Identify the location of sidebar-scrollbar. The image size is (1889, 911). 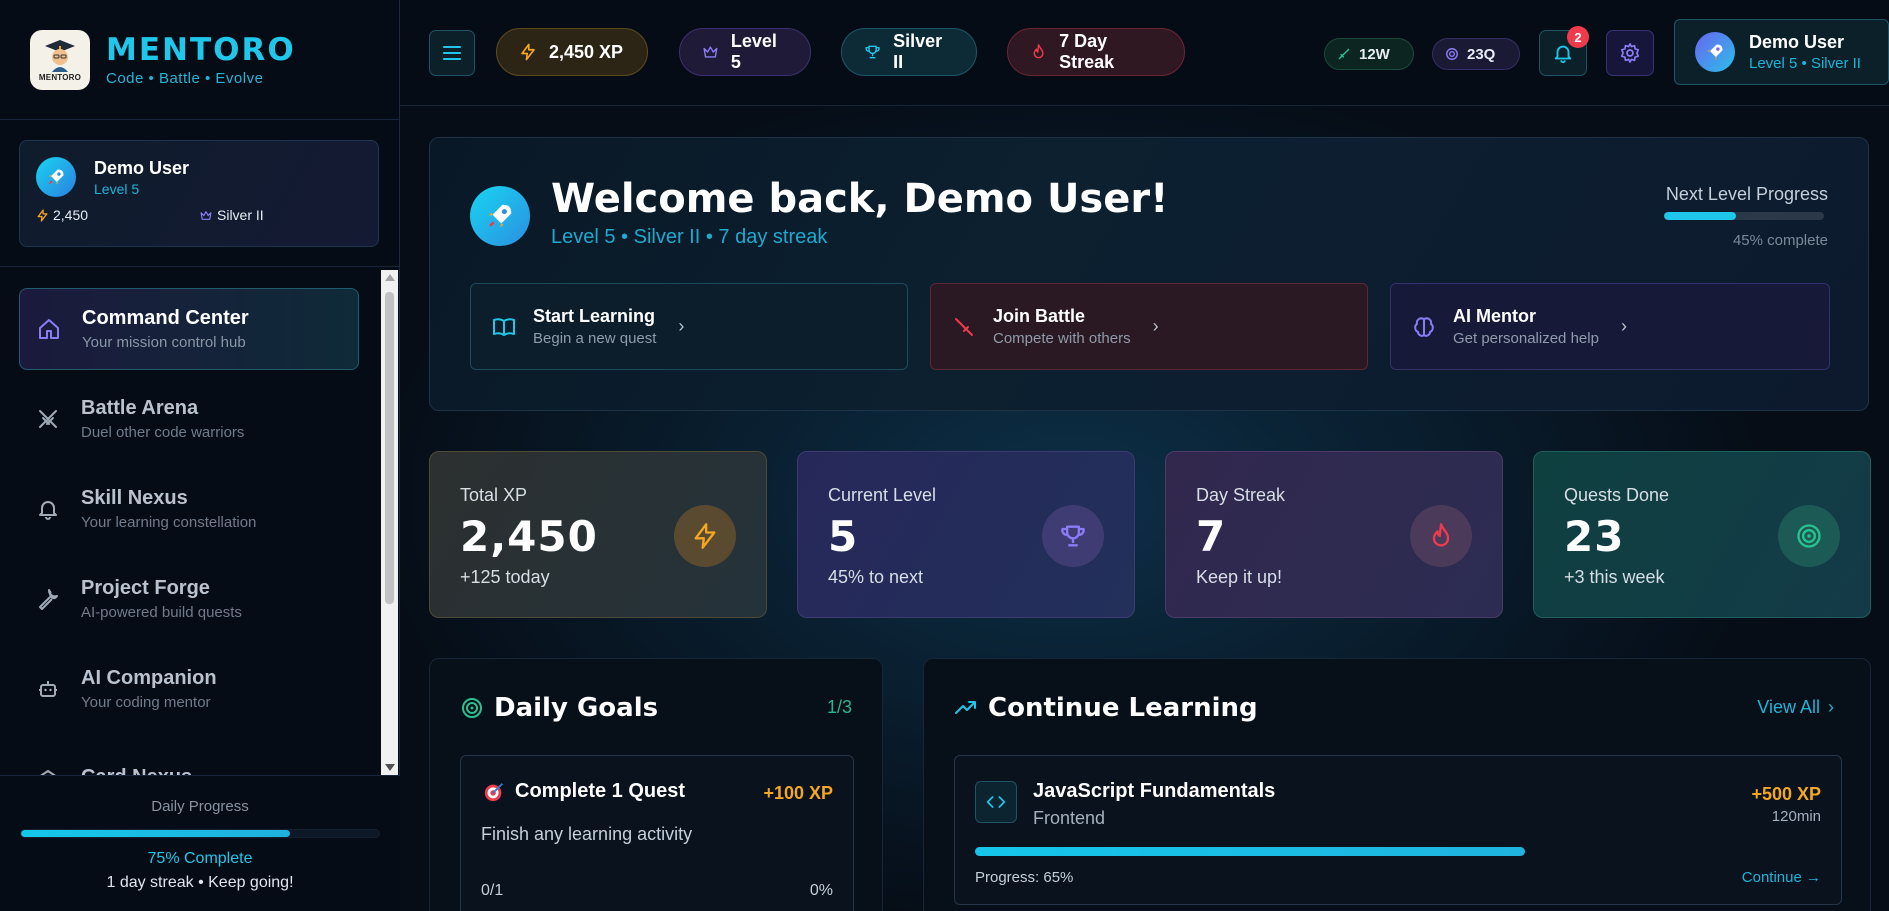
(389, 522).